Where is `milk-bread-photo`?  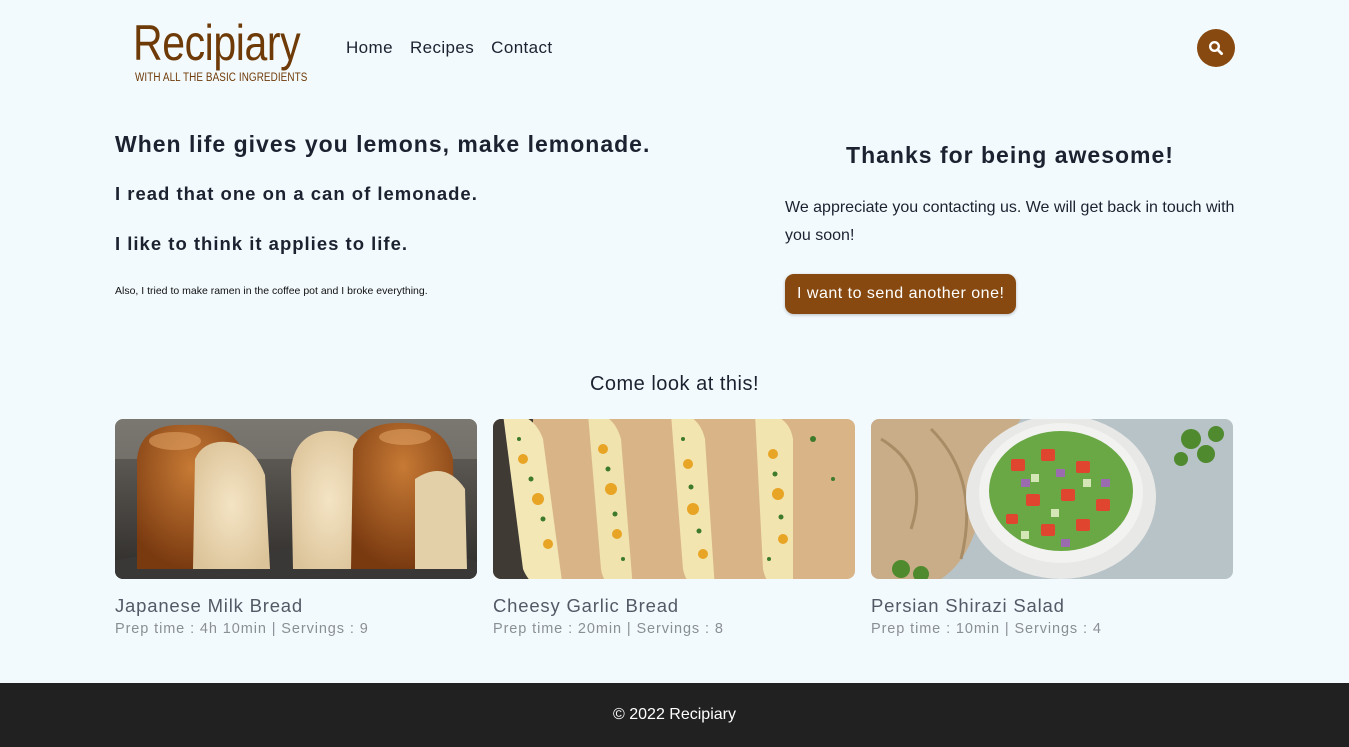
milk-bread-photo is located at coordinates (296, 499).